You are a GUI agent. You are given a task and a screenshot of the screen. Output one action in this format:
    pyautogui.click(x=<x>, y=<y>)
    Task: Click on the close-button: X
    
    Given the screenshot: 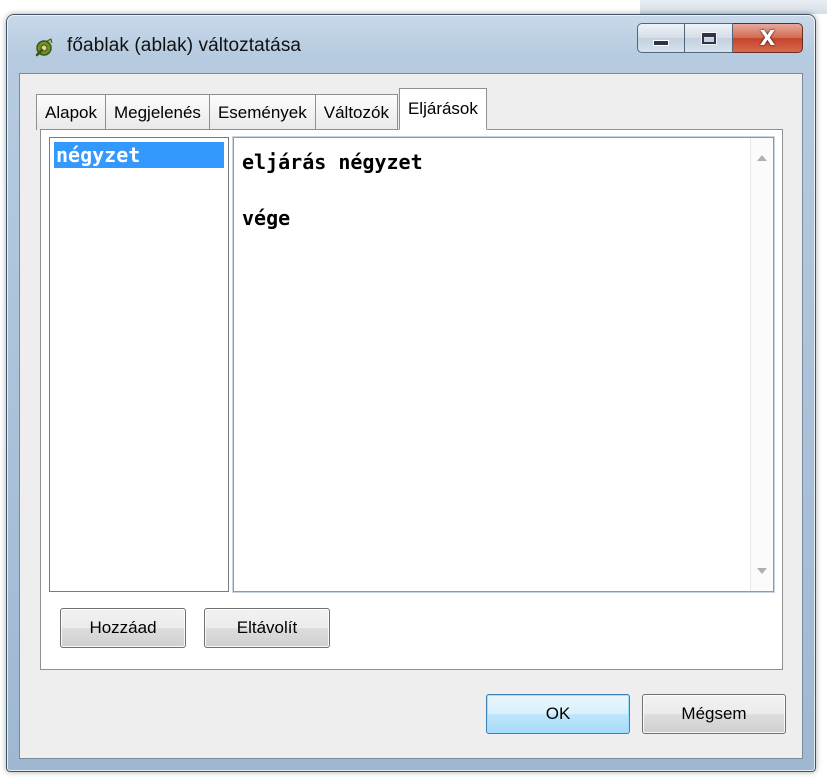 What is the action you would take?
    pyautogui.click(x=768, y=38)
    